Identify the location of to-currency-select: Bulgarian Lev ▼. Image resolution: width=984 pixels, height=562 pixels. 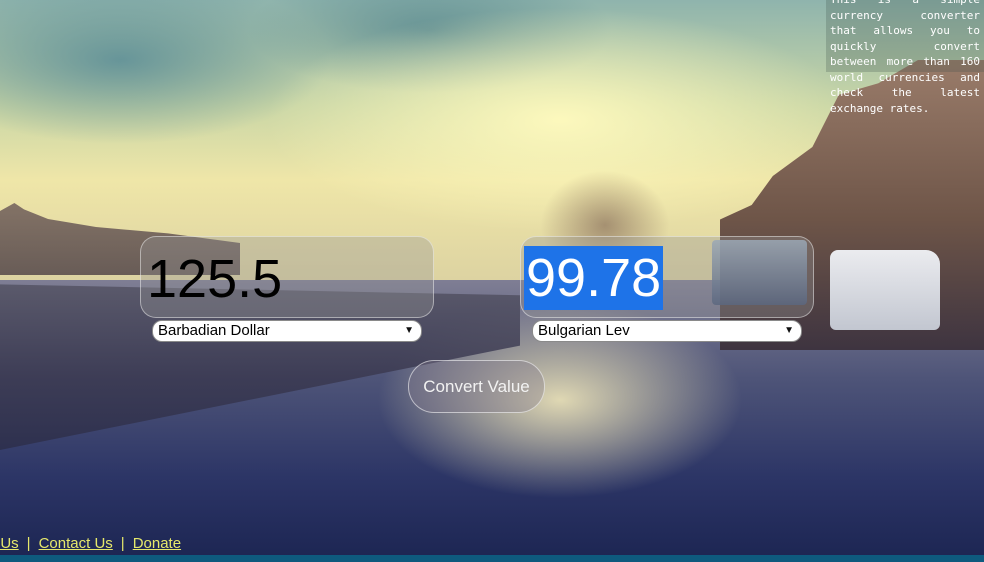
(667, 331).